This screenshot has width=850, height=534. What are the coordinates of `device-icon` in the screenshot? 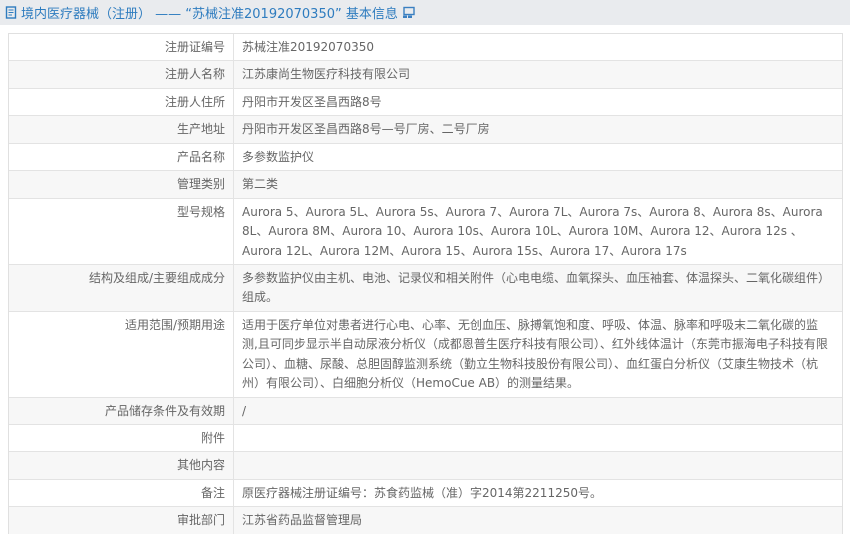 It's located at (409, 12).